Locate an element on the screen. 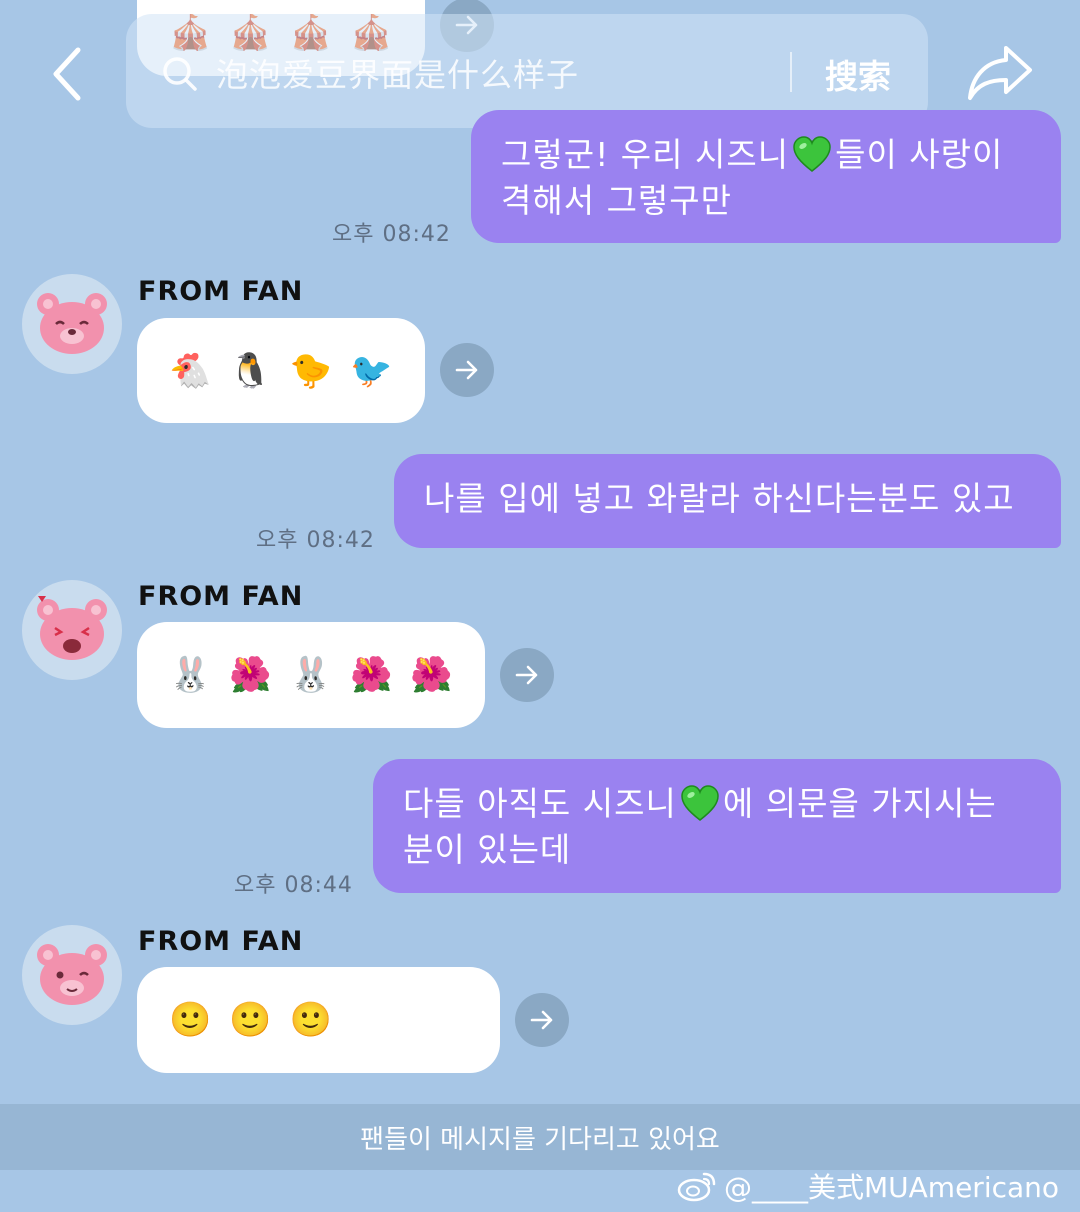  message-timestamp: 오후 08:44 is located at coordinates (293, 885).